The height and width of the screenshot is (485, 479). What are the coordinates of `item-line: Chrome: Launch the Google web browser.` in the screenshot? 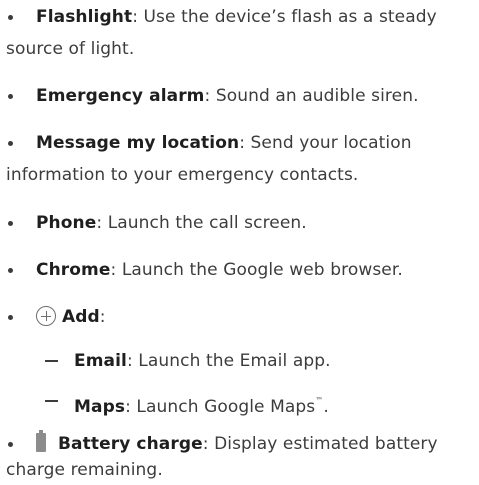 It's located at (219, 270).